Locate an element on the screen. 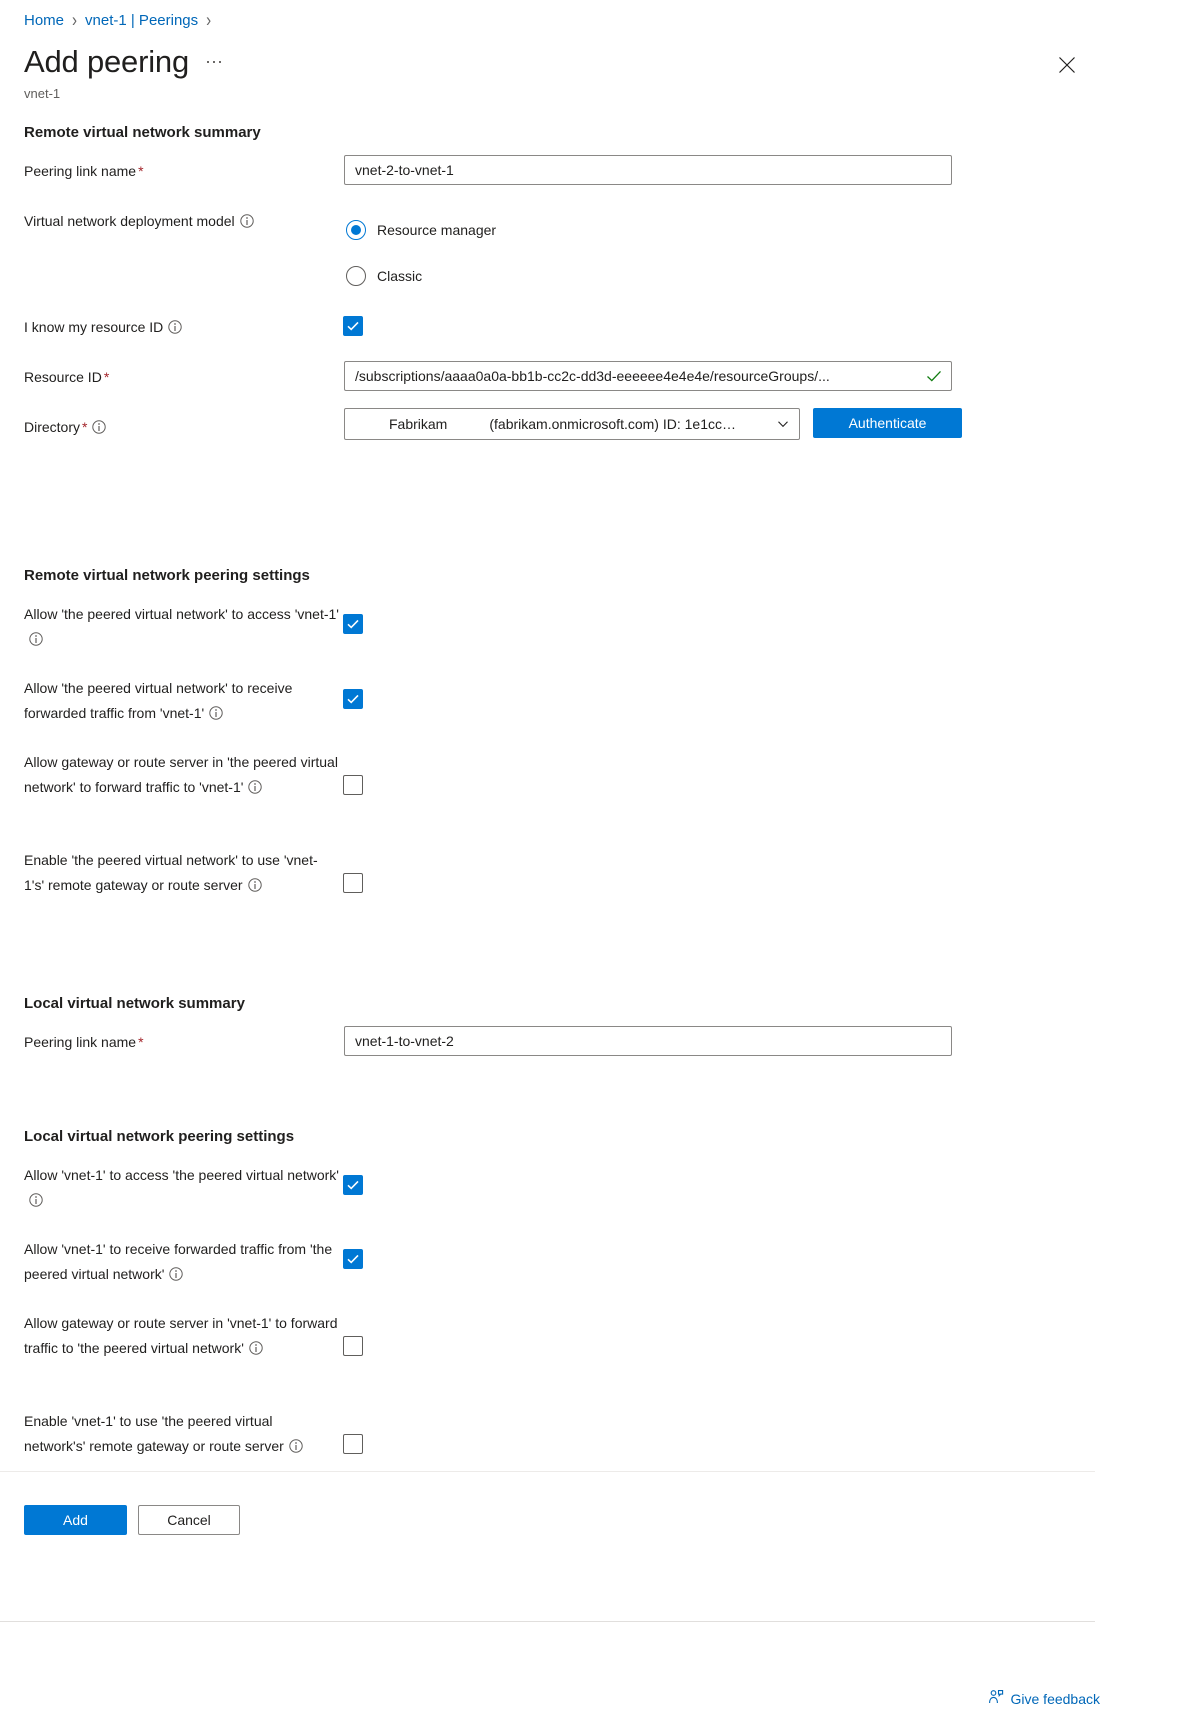  checkbox-local-allow-access is located at coordinates (353, 1185).